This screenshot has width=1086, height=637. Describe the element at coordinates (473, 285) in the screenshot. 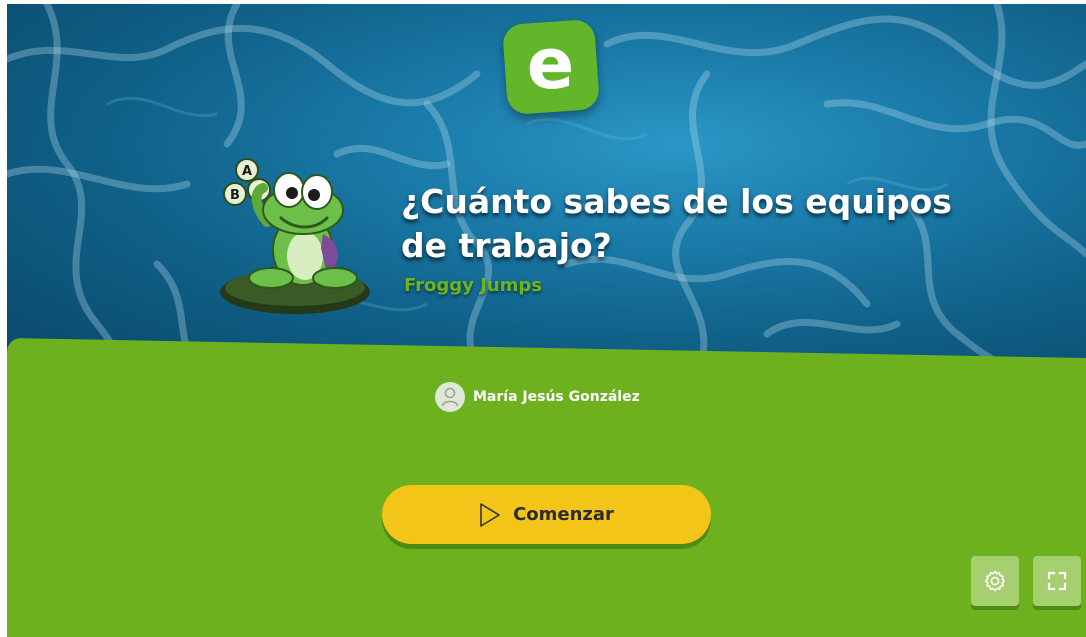

I see `game-subtitle: Froggy Jumps` at that location.